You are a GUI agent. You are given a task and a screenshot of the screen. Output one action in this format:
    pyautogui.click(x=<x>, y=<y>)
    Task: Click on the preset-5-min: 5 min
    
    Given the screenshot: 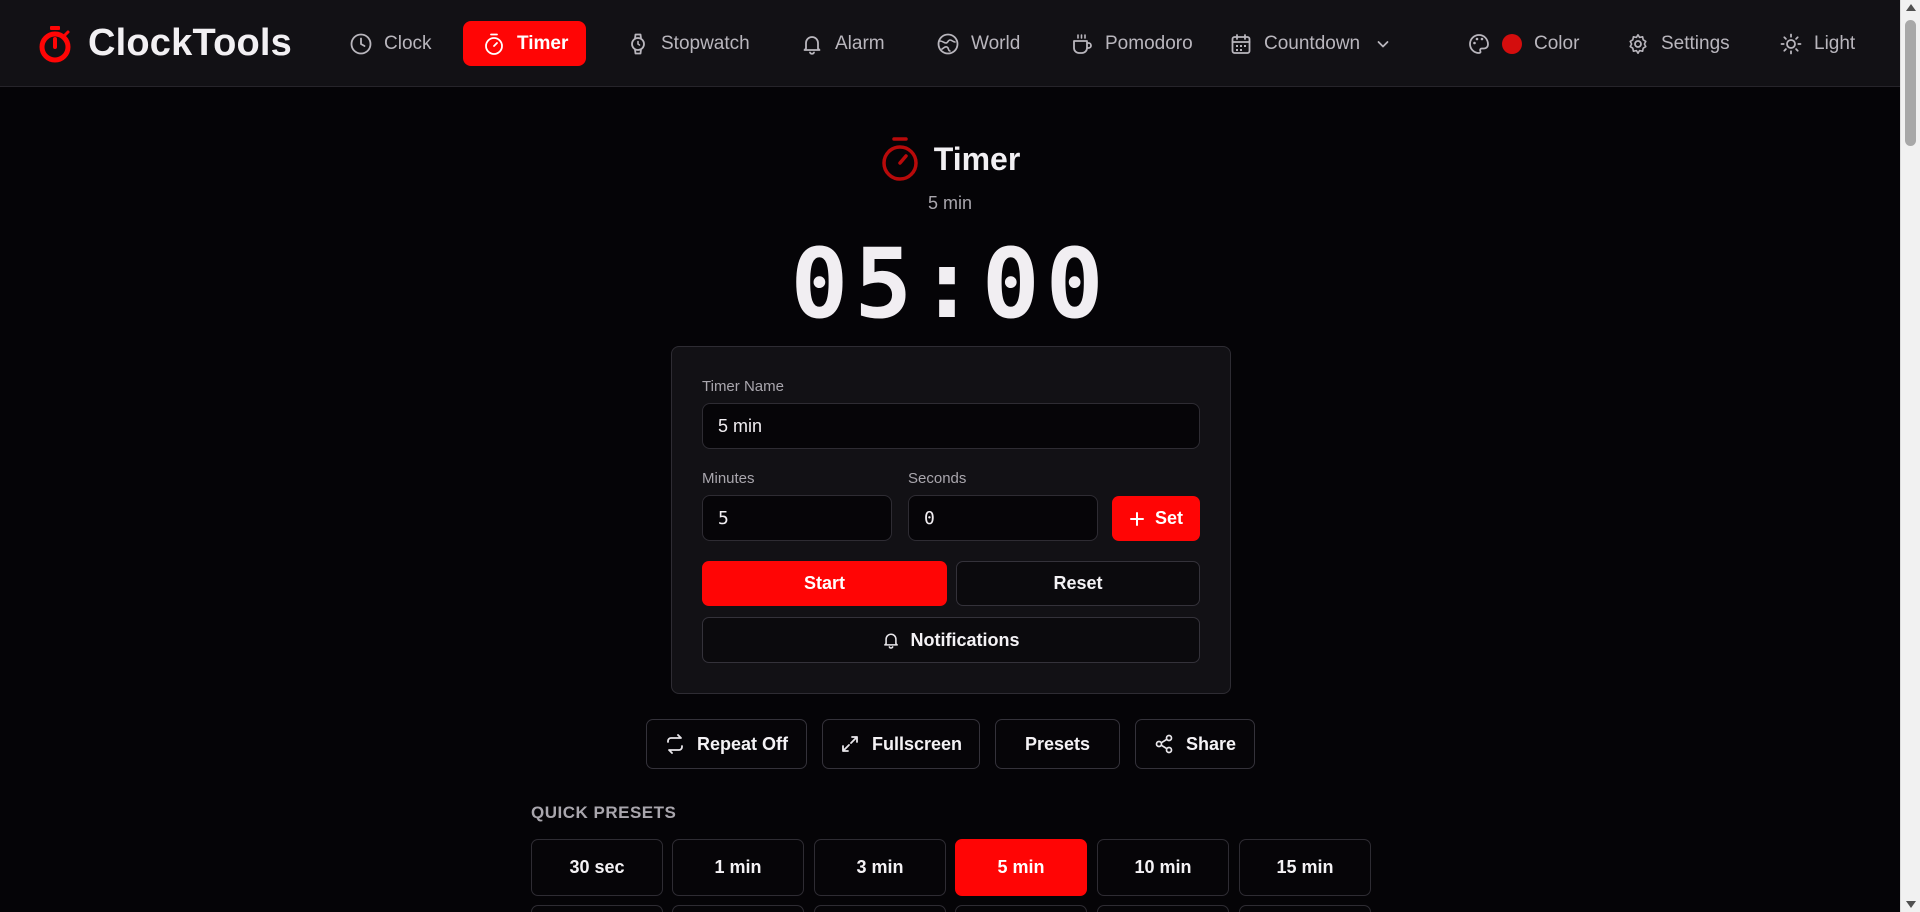 What is the action you would take?
    pyautogui.click(x=1021, y=867)
    